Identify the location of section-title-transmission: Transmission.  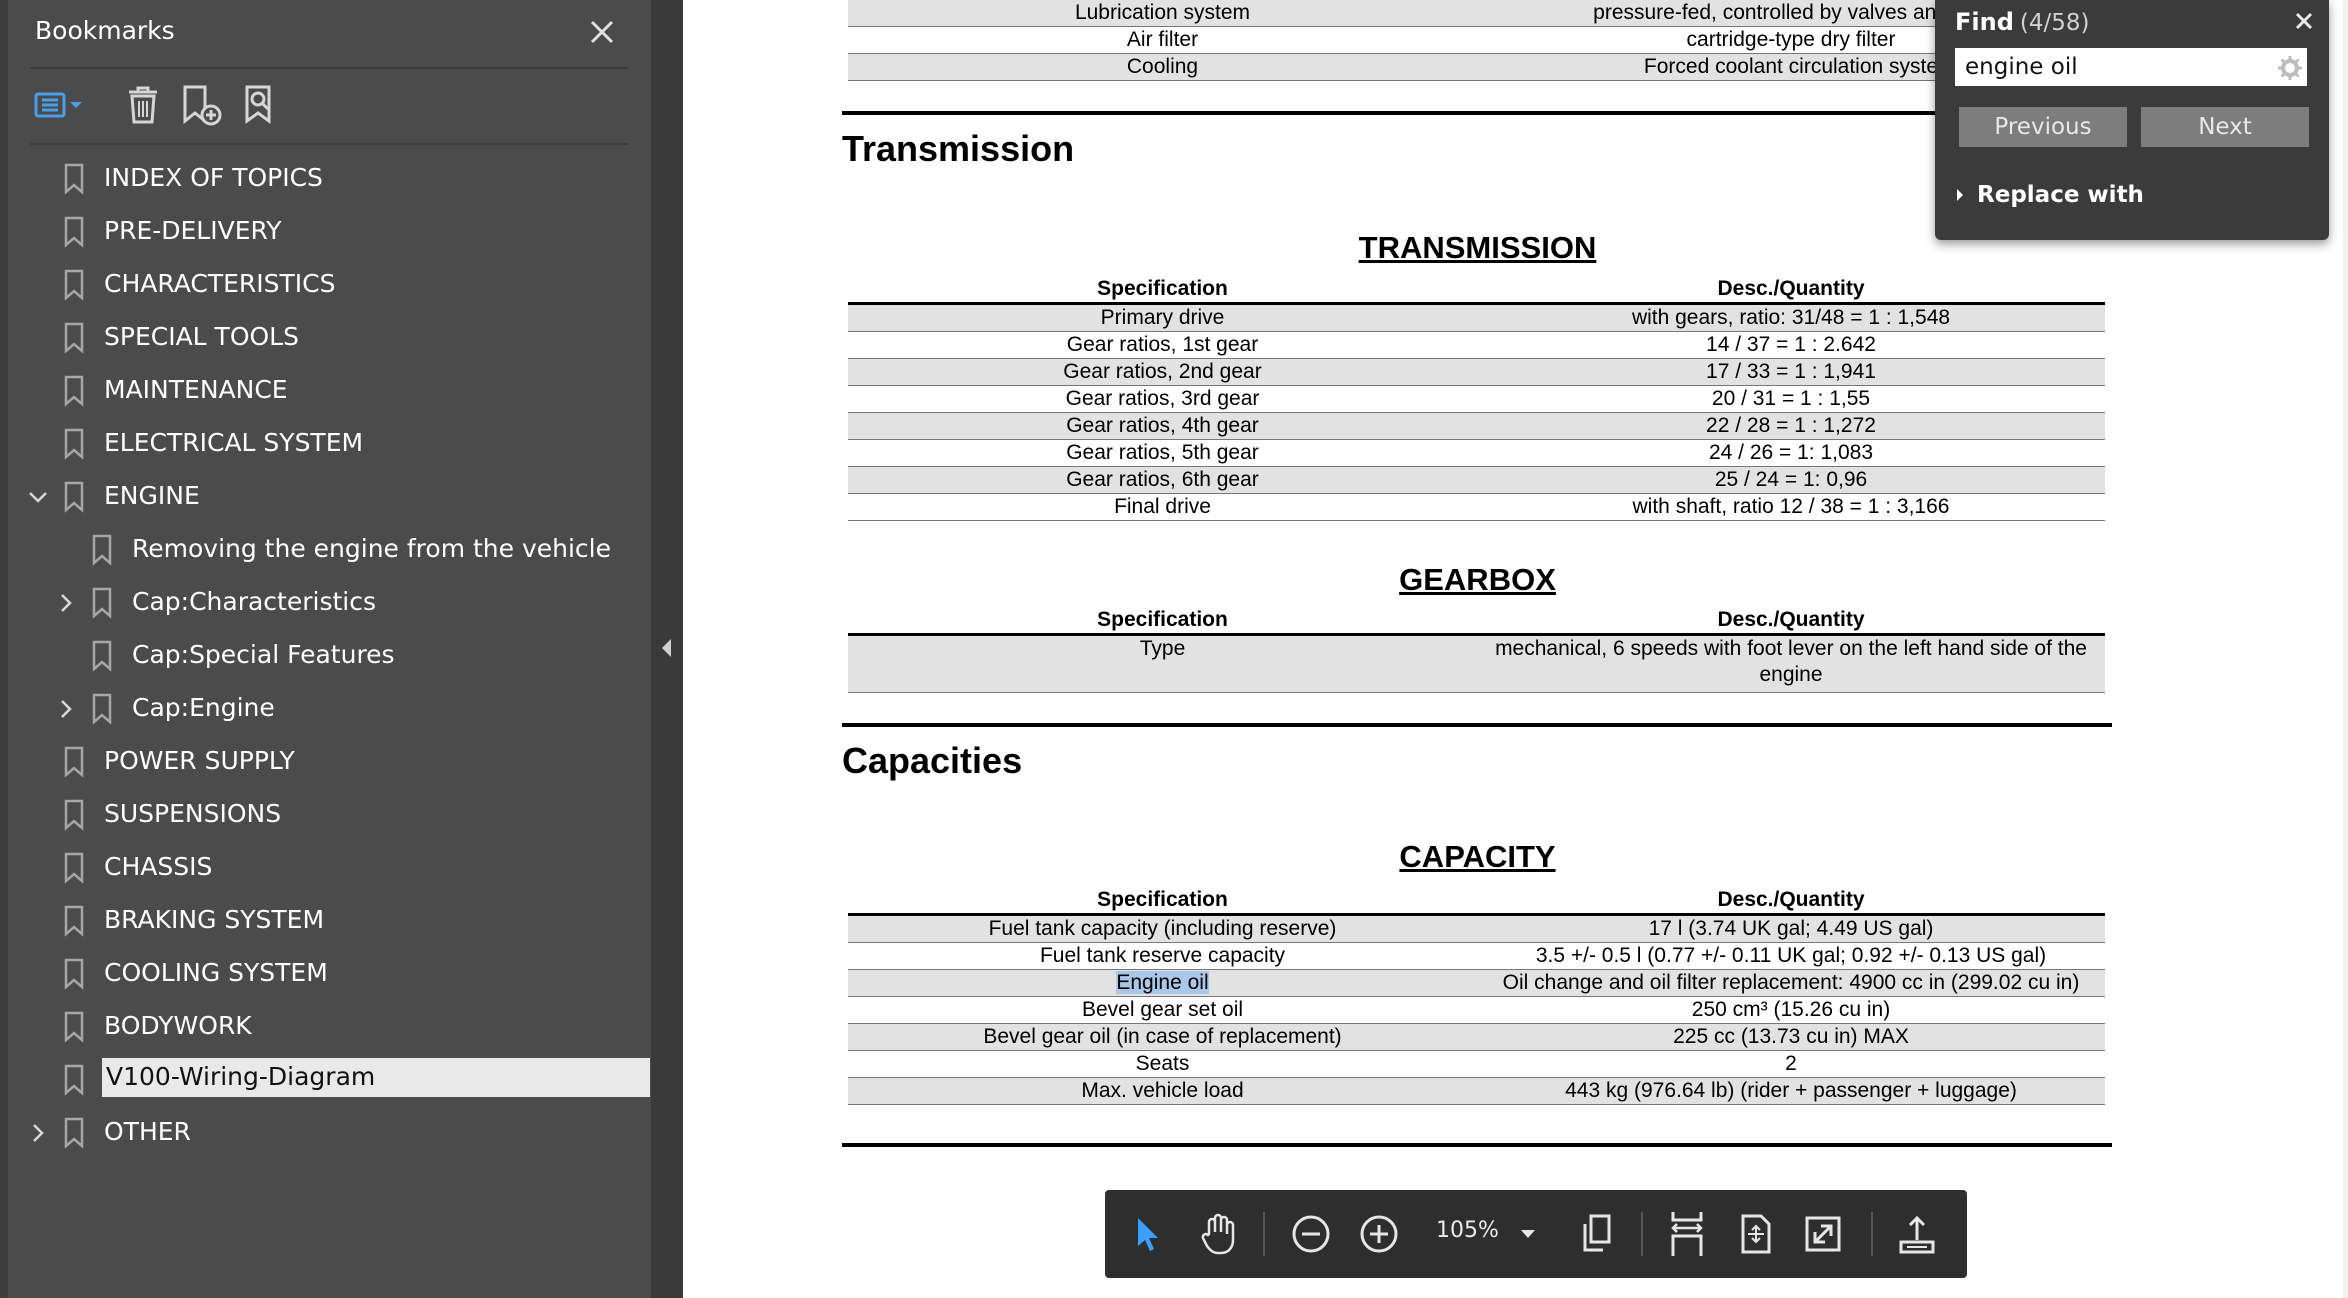
(958, 148).